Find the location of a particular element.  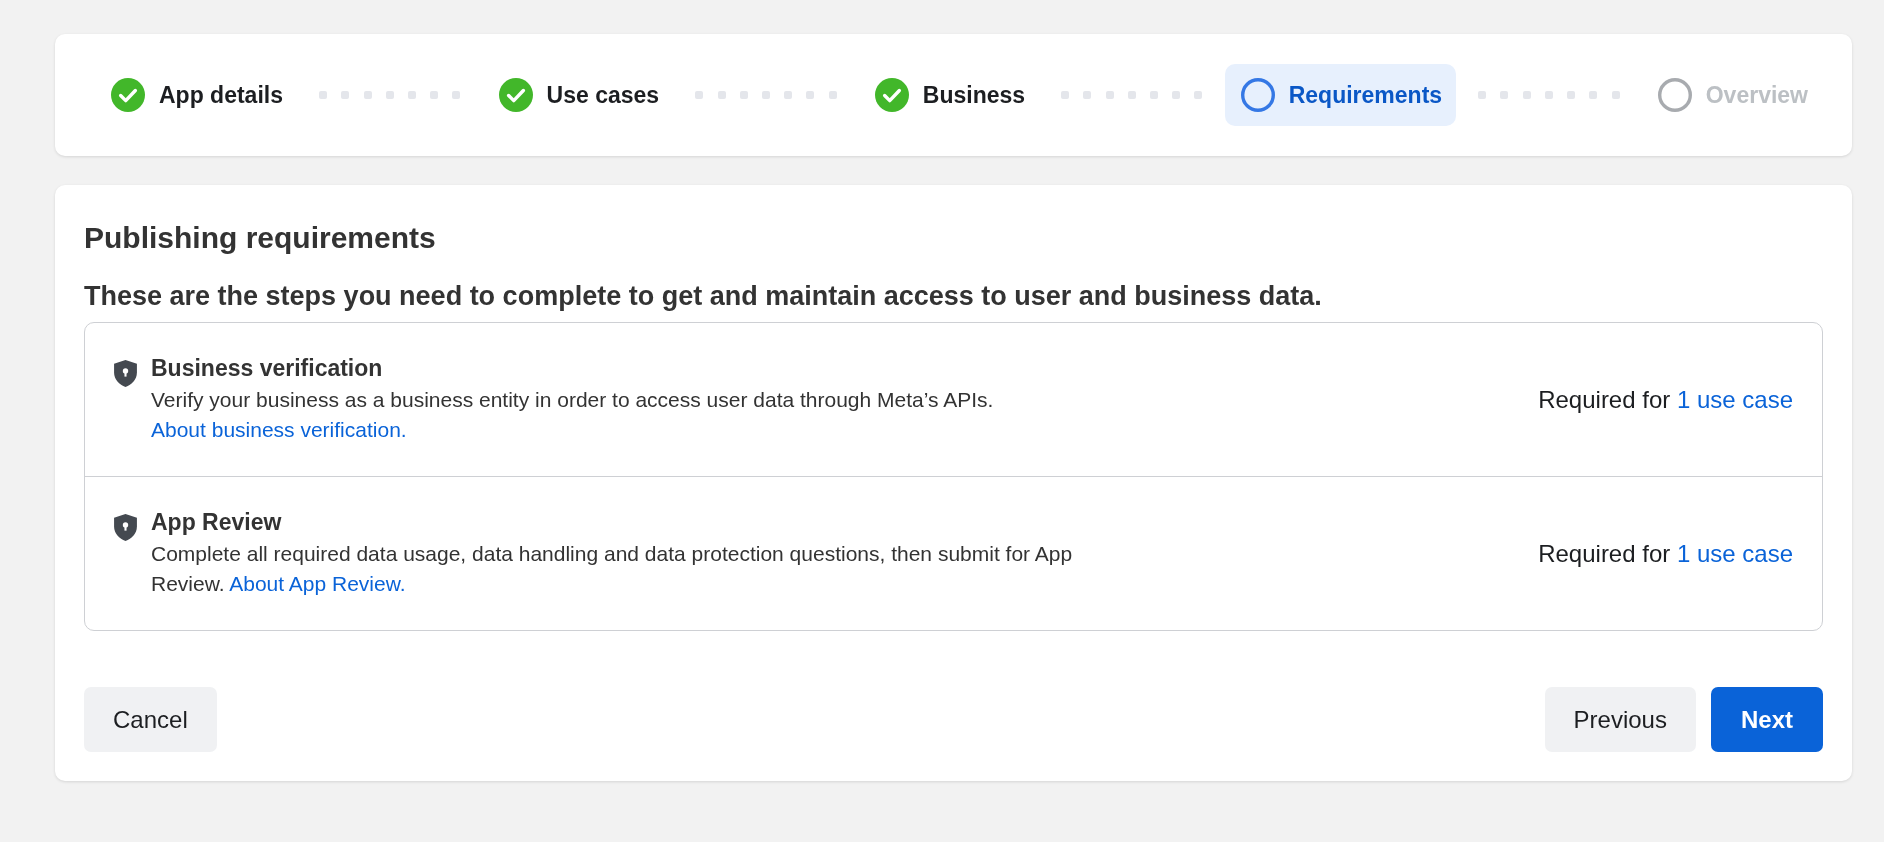

cancel-button: Cancel is located at coordinates (150, 719).